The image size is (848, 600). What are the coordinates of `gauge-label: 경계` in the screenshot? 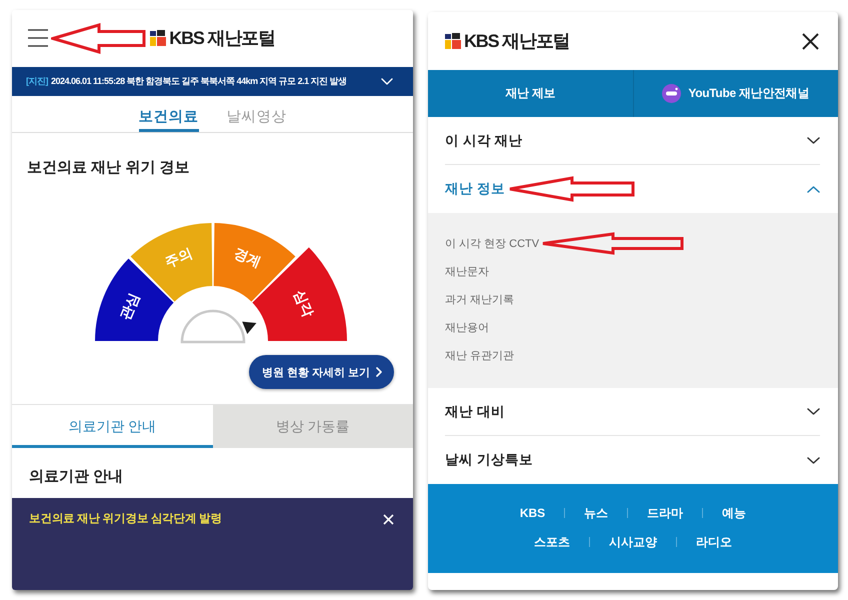 It's located at (247, 257).